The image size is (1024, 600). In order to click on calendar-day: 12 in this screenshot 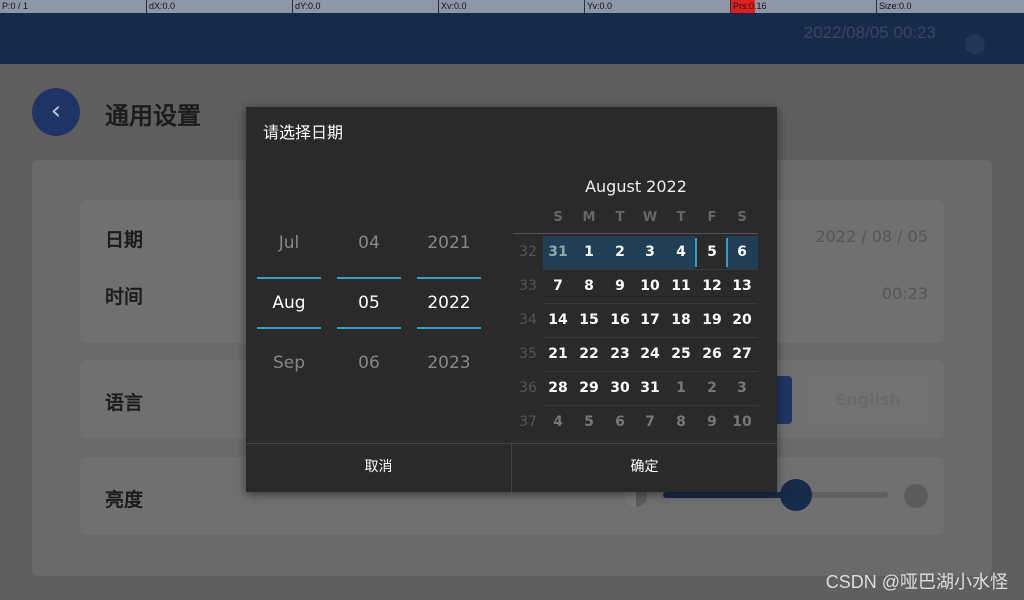, I will do `click(712, 286)`.